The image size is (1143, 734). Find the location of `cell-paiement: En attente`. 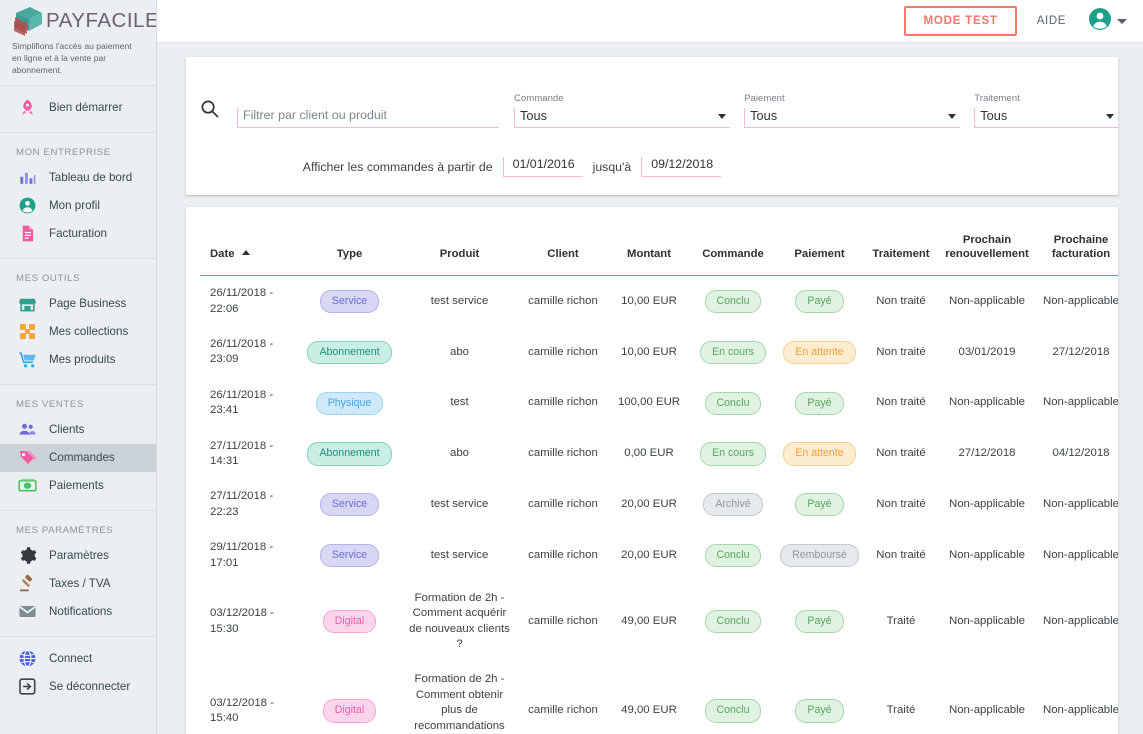

cell-paiement: En attente is located at coordinates (819, 454).